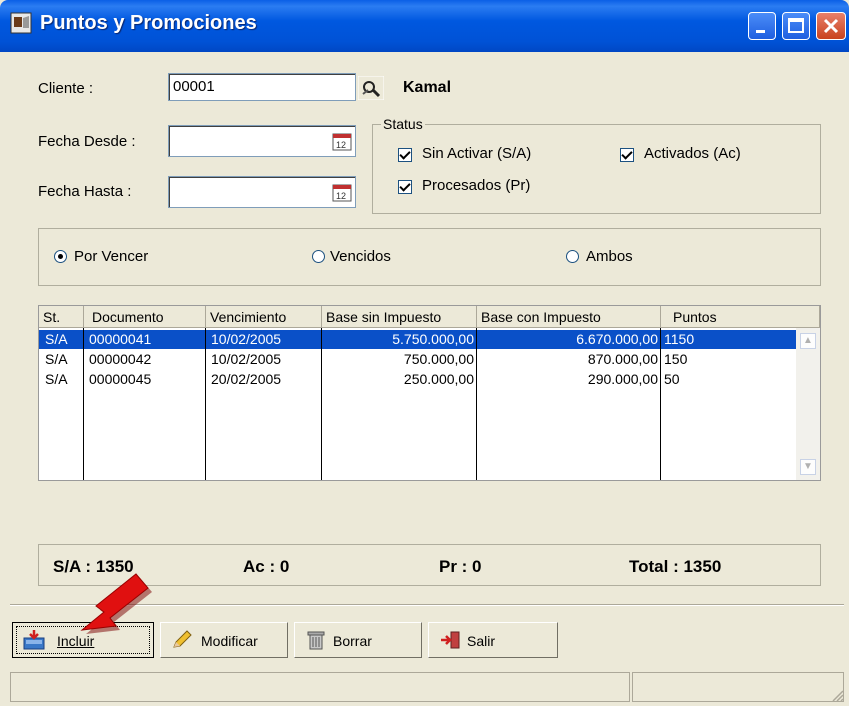 The image size is (849, 706). Describe the element at coordinates (229, 641) in the screenshot. I see `modificar-label: Modificar` at that location.